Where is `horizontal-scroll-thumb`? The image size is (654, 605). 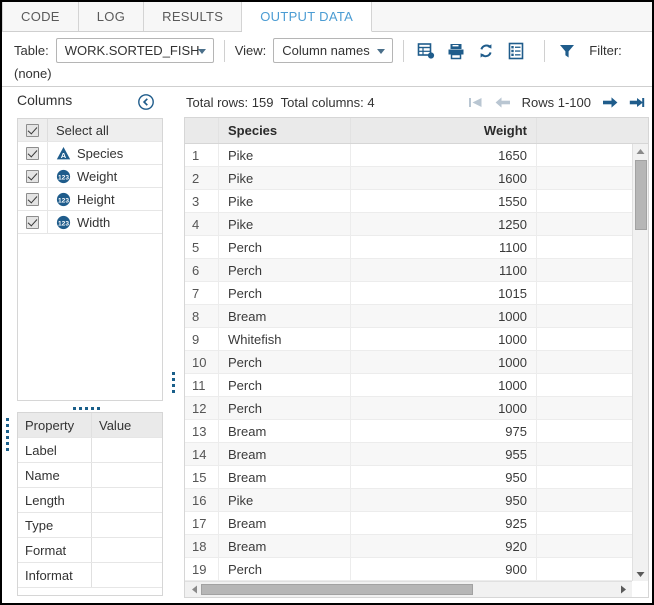
horizontal-scroll-thumb is located at coordinates (337, 589).